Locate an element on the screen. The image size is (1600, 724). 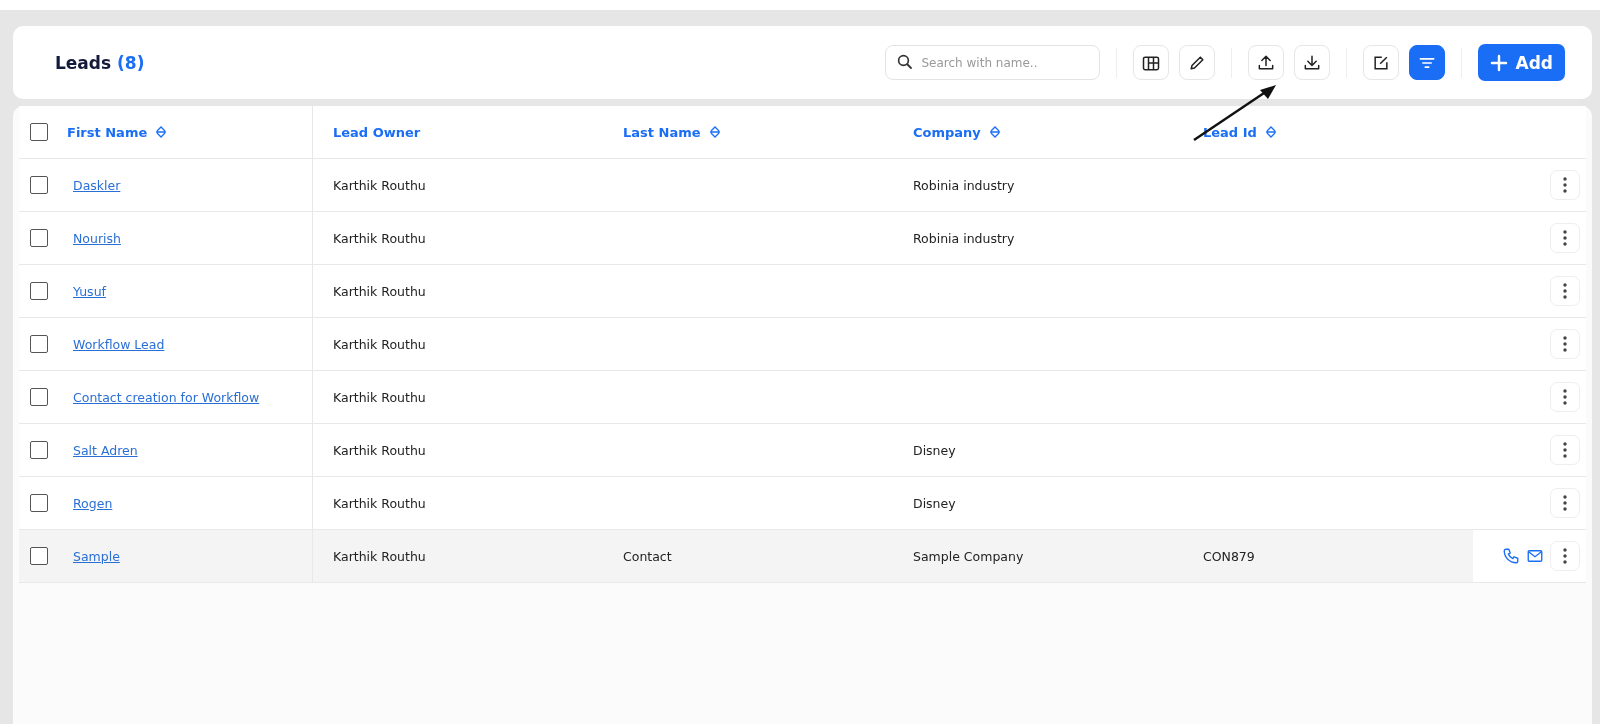
column-header: Lead Id is located at coordinates (1230, 132).